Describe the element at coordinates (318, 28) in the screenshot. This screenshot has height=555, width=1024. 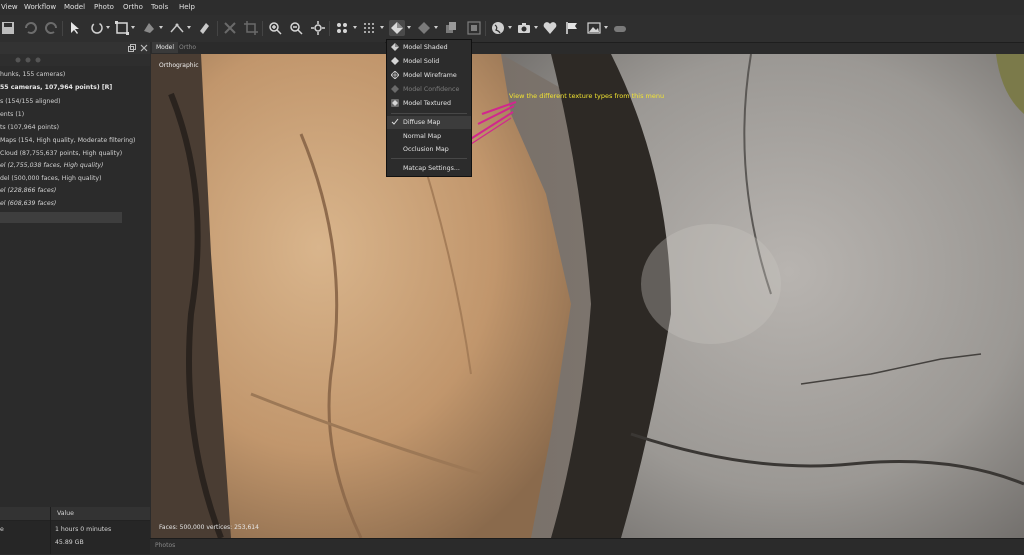
I see `navigate-icon` at that location.